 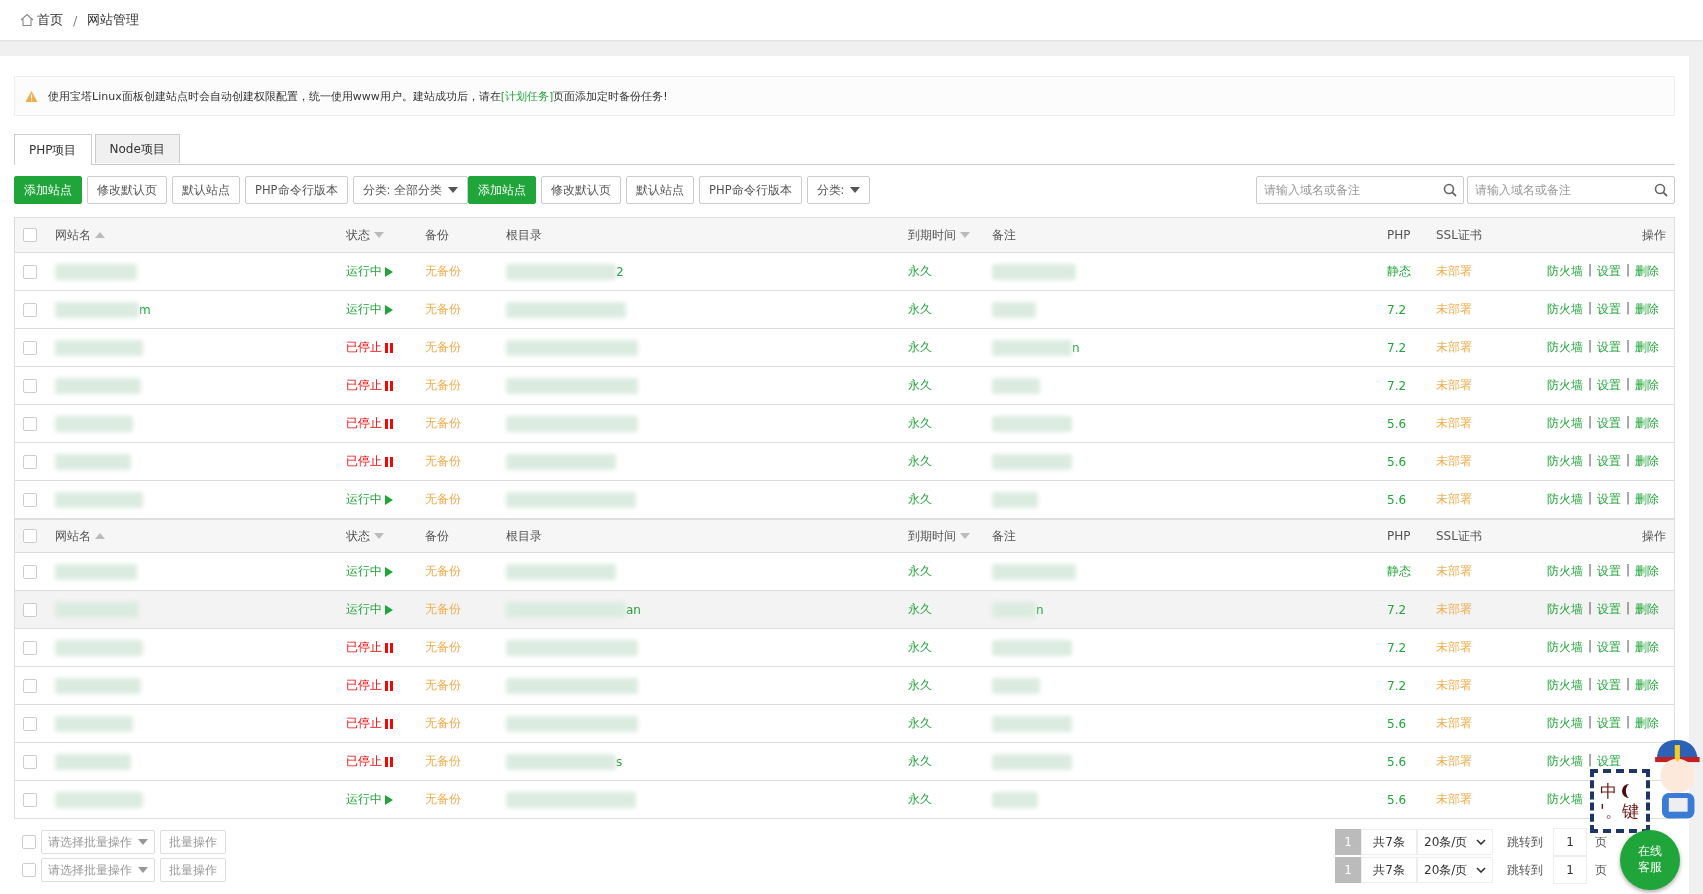 What do you see at coordinates (137, 148) in the screenshot?
I see `project-tab: Node项目` at bounding box center [137, 148].